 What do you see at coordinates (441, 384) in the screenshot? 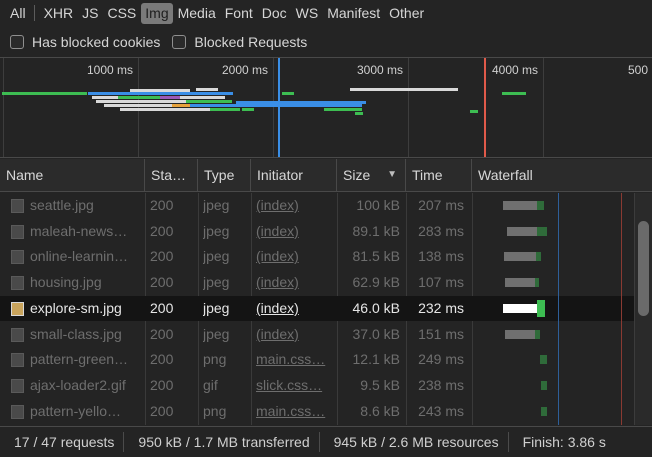
I see `request-time: 238 ms` at bounding box center [441, 384].